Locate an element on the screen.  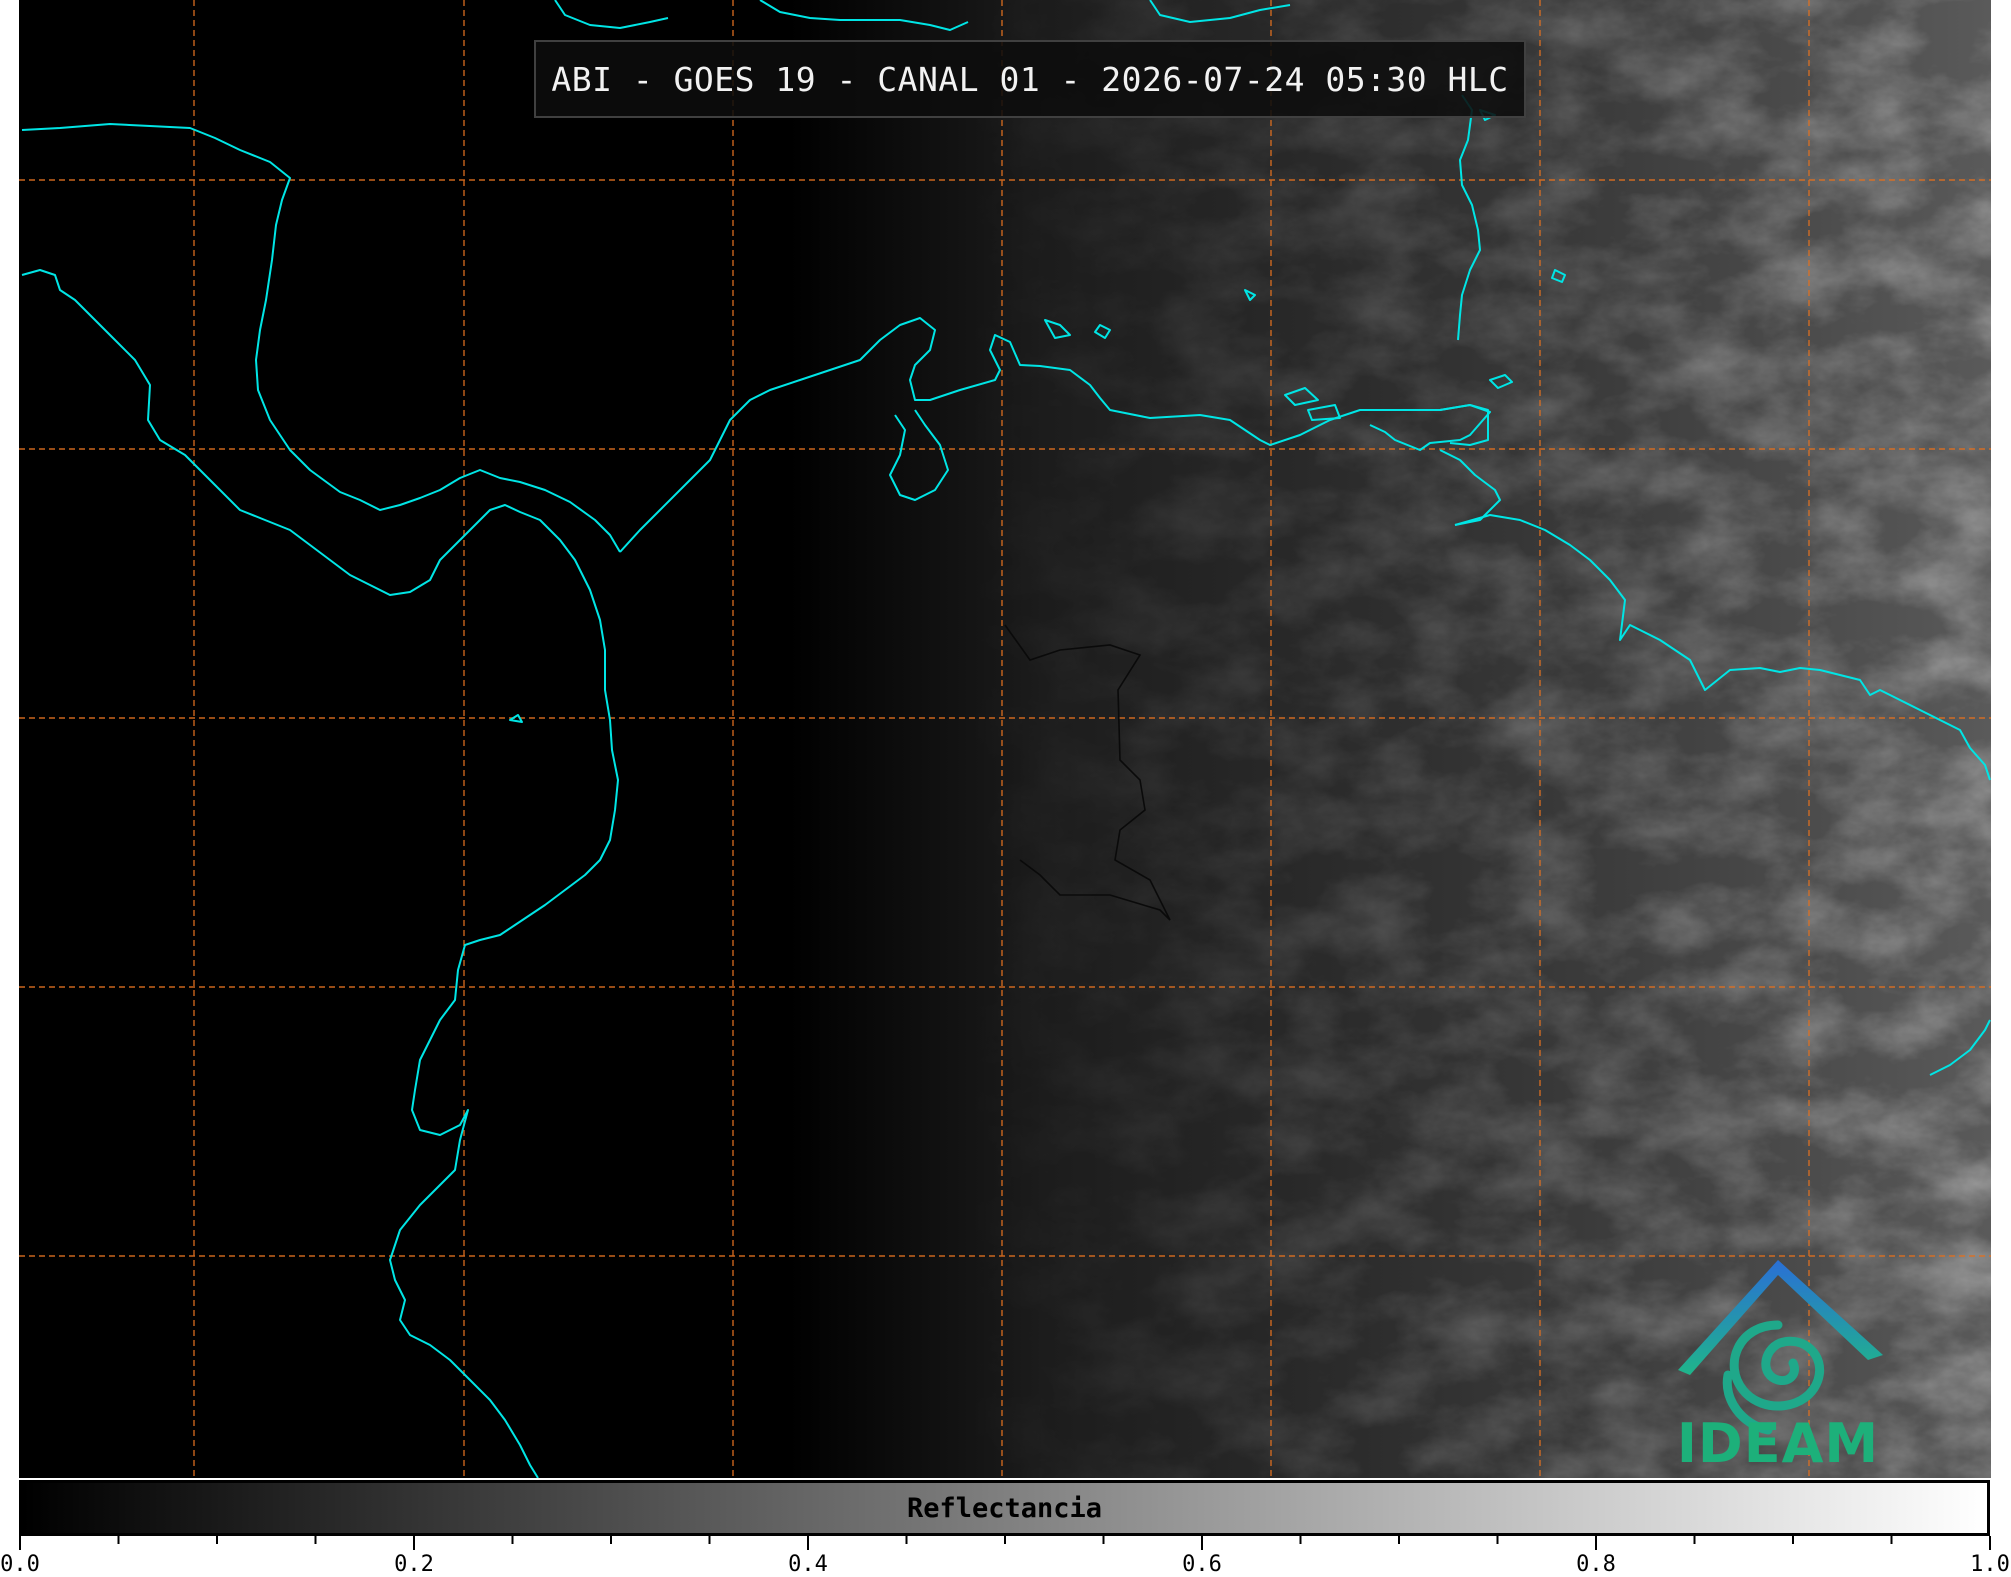
colorbar-tick-label: 0.4 is located at coordinates (808, 1564).